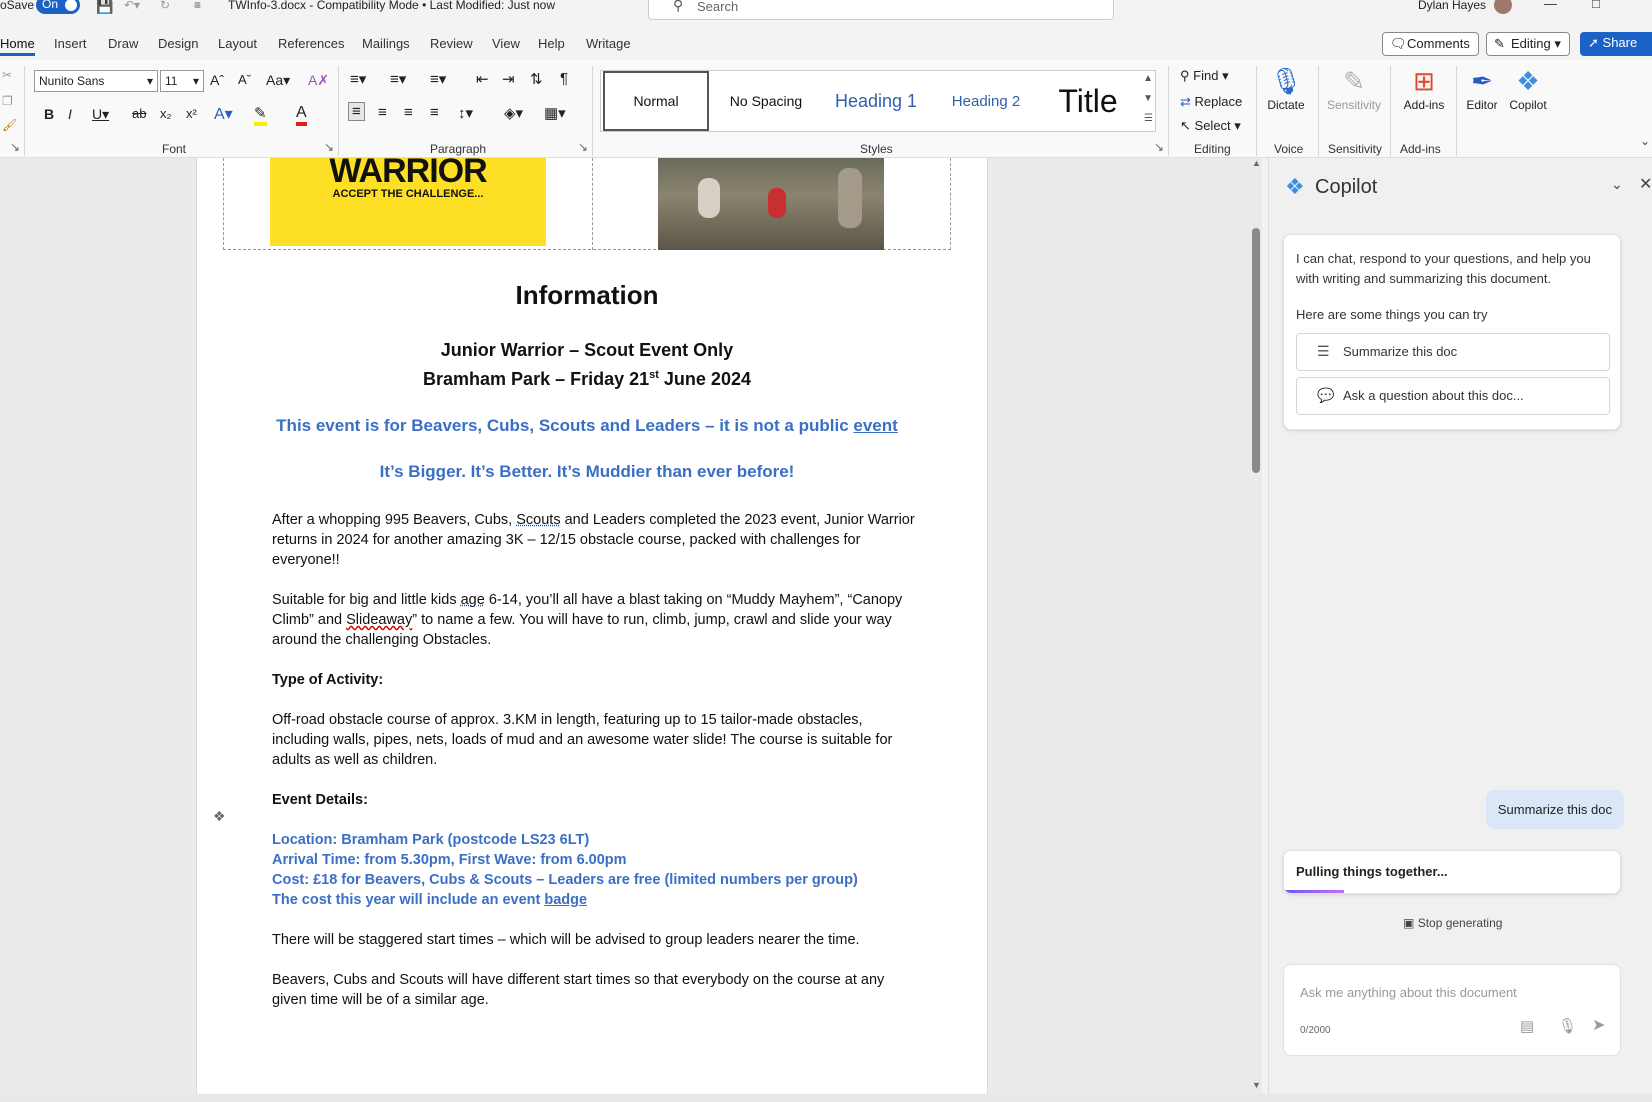  I want to click on collapse-ribbon-icon: ⌄, so click(1645, 141).